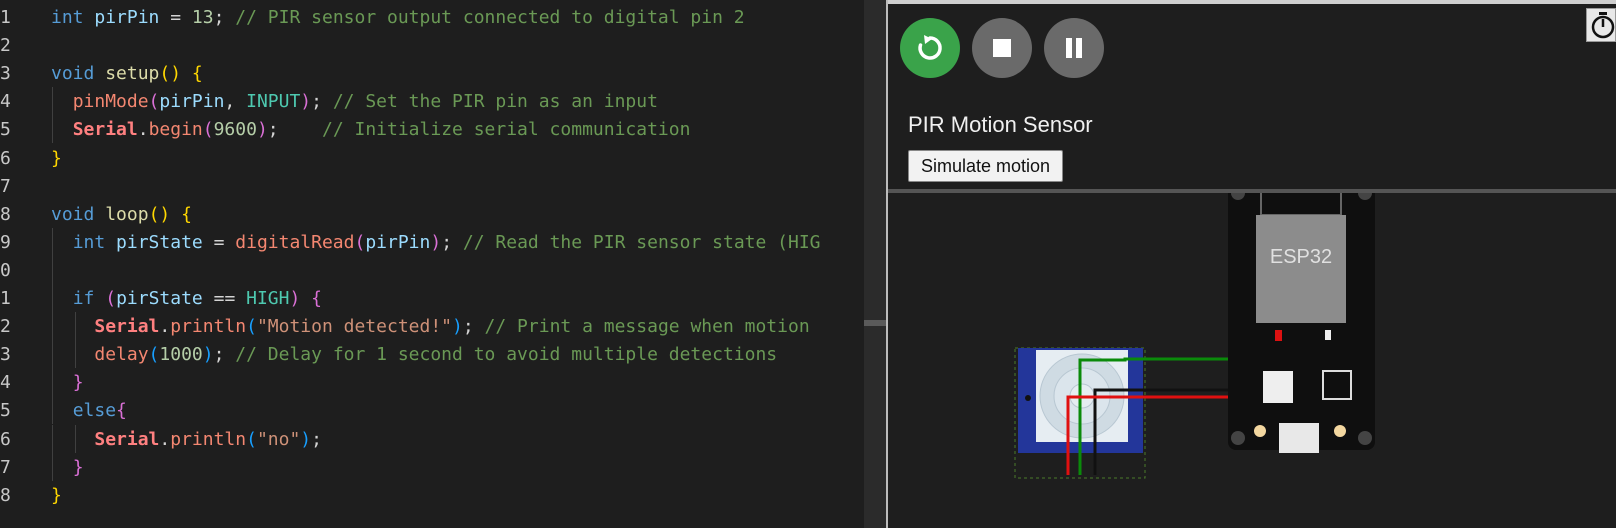 This screenshot has width=1616, height=528. What do you see at coordinates (121, 214) in the screenshot?
I see `code-text: void loop() {` at bounding box center [121, 214].